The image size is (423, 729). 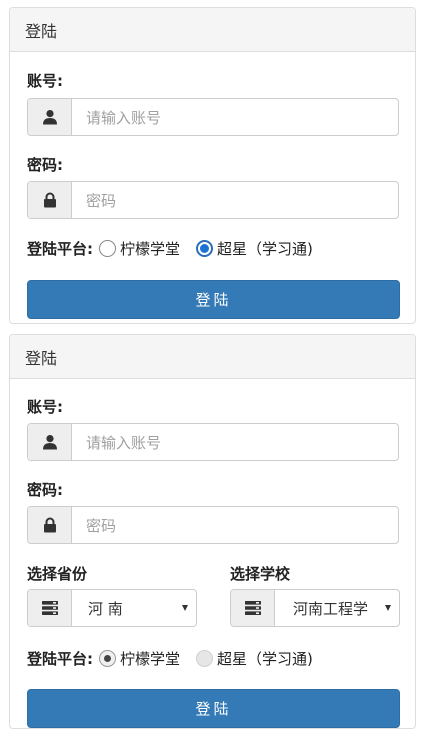 I want to click on school-value: 河南工程学, so click(x=331, y=608).